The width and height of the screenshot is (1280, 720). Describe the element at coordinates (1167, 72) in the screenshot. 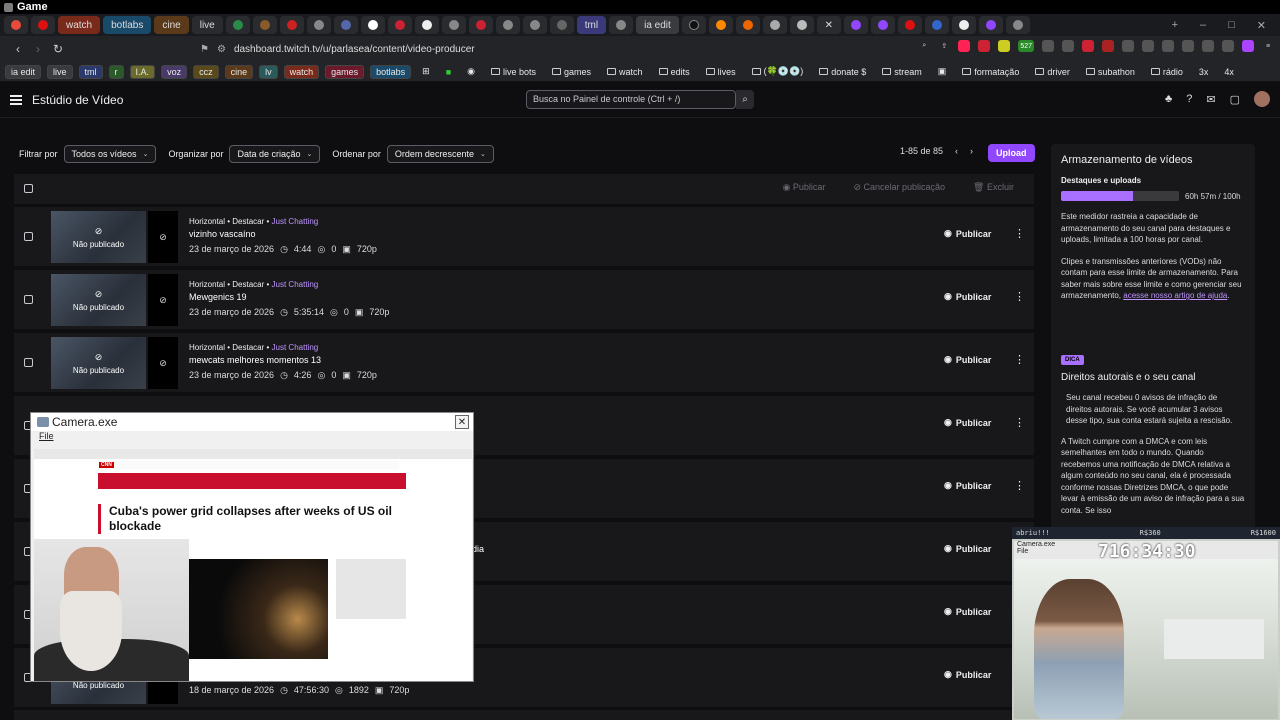

I see `bookmark-folder: rádio` at that location.